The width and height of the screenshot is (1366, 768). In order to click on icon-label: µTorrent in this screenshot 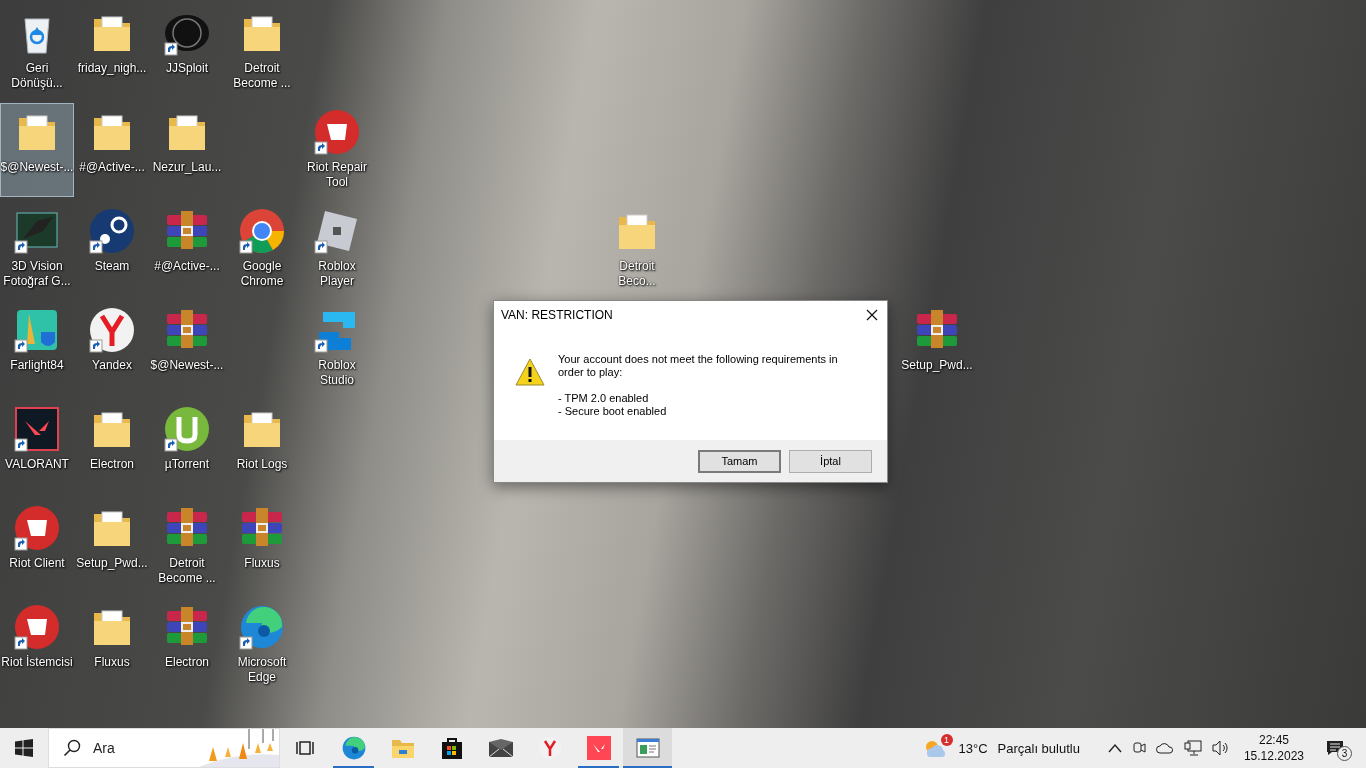, I will do `click(187, 464)`.